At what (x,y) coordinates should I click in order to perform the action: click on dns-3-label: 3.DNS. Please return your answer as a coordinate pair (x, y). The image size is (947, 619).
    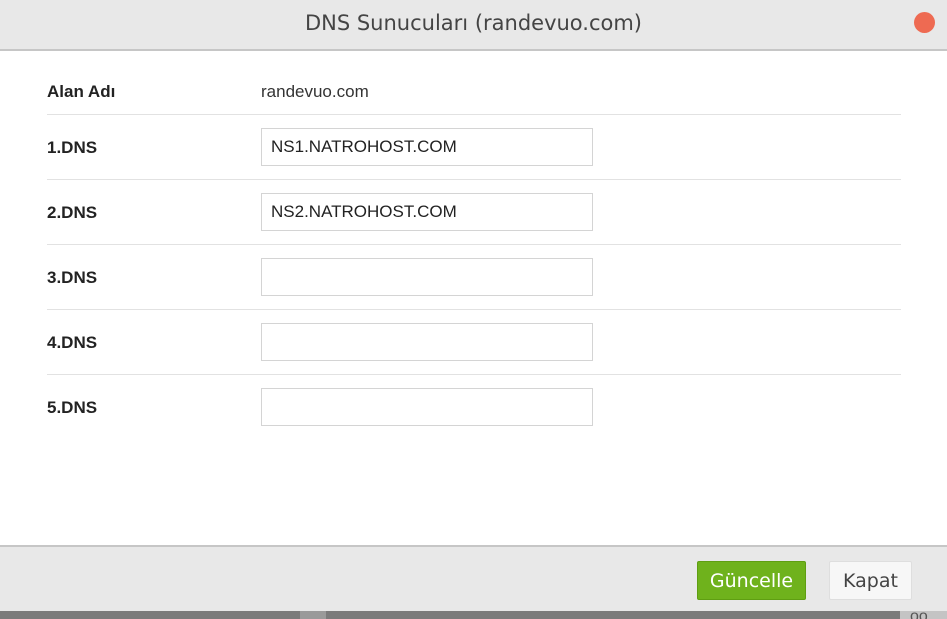
    Looking at the image, I should click on (72, 277).